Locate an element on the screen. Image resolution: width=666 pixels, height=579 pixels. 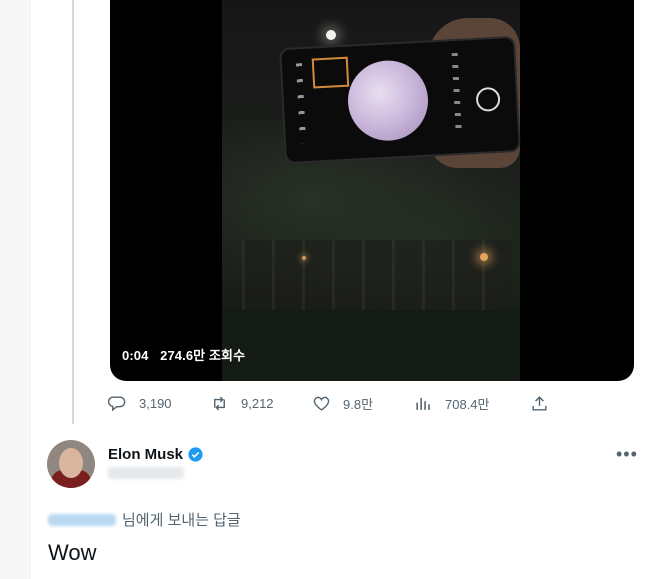
avatar is located at coordinates (71, 464).